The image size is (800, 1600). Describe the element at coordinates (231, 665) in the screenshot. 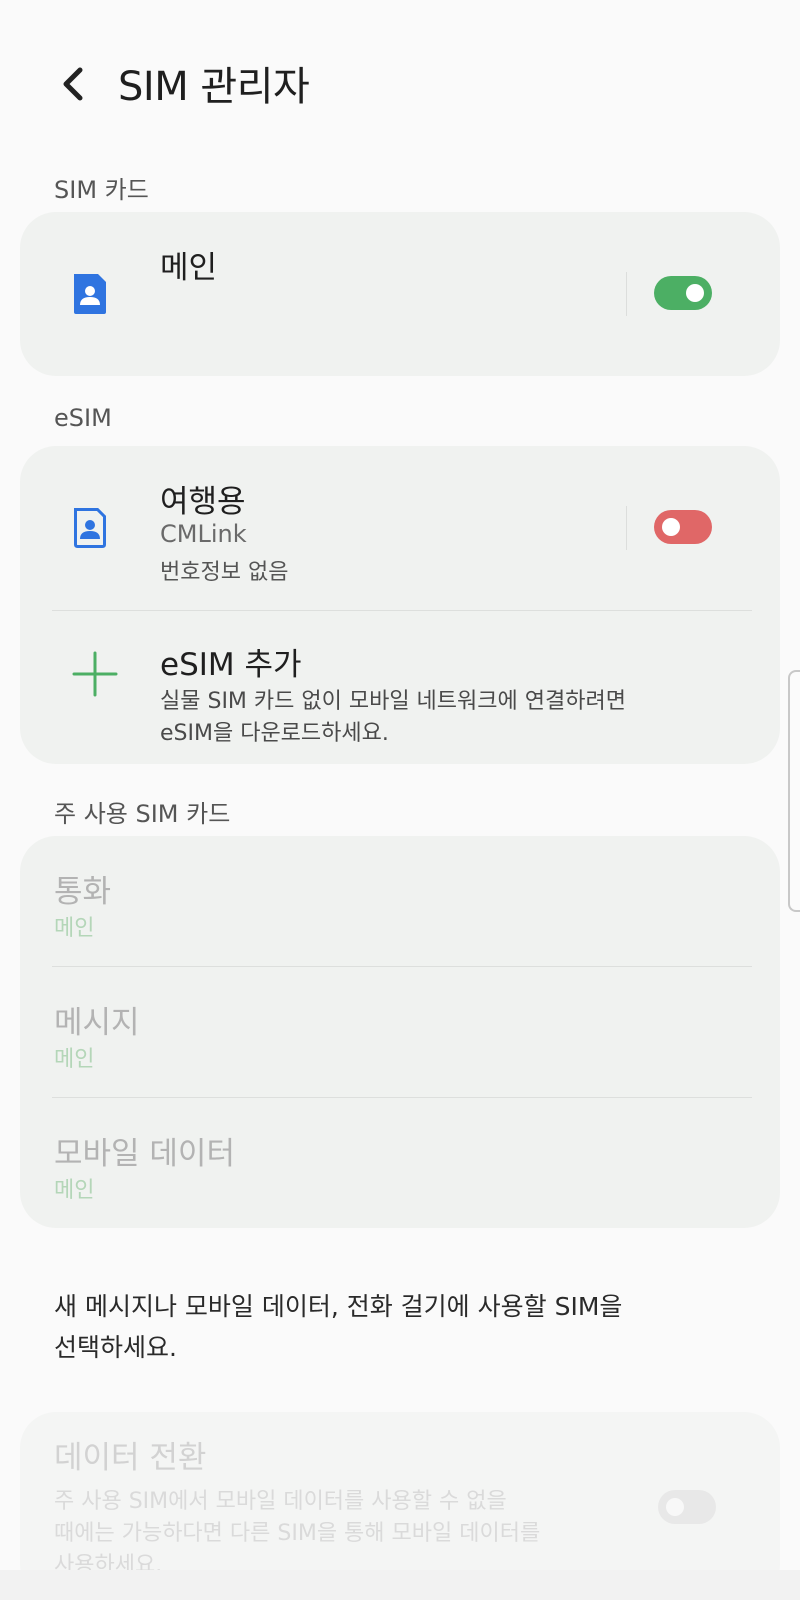

I see `add-esim-title: eSIM 추가` at that location.